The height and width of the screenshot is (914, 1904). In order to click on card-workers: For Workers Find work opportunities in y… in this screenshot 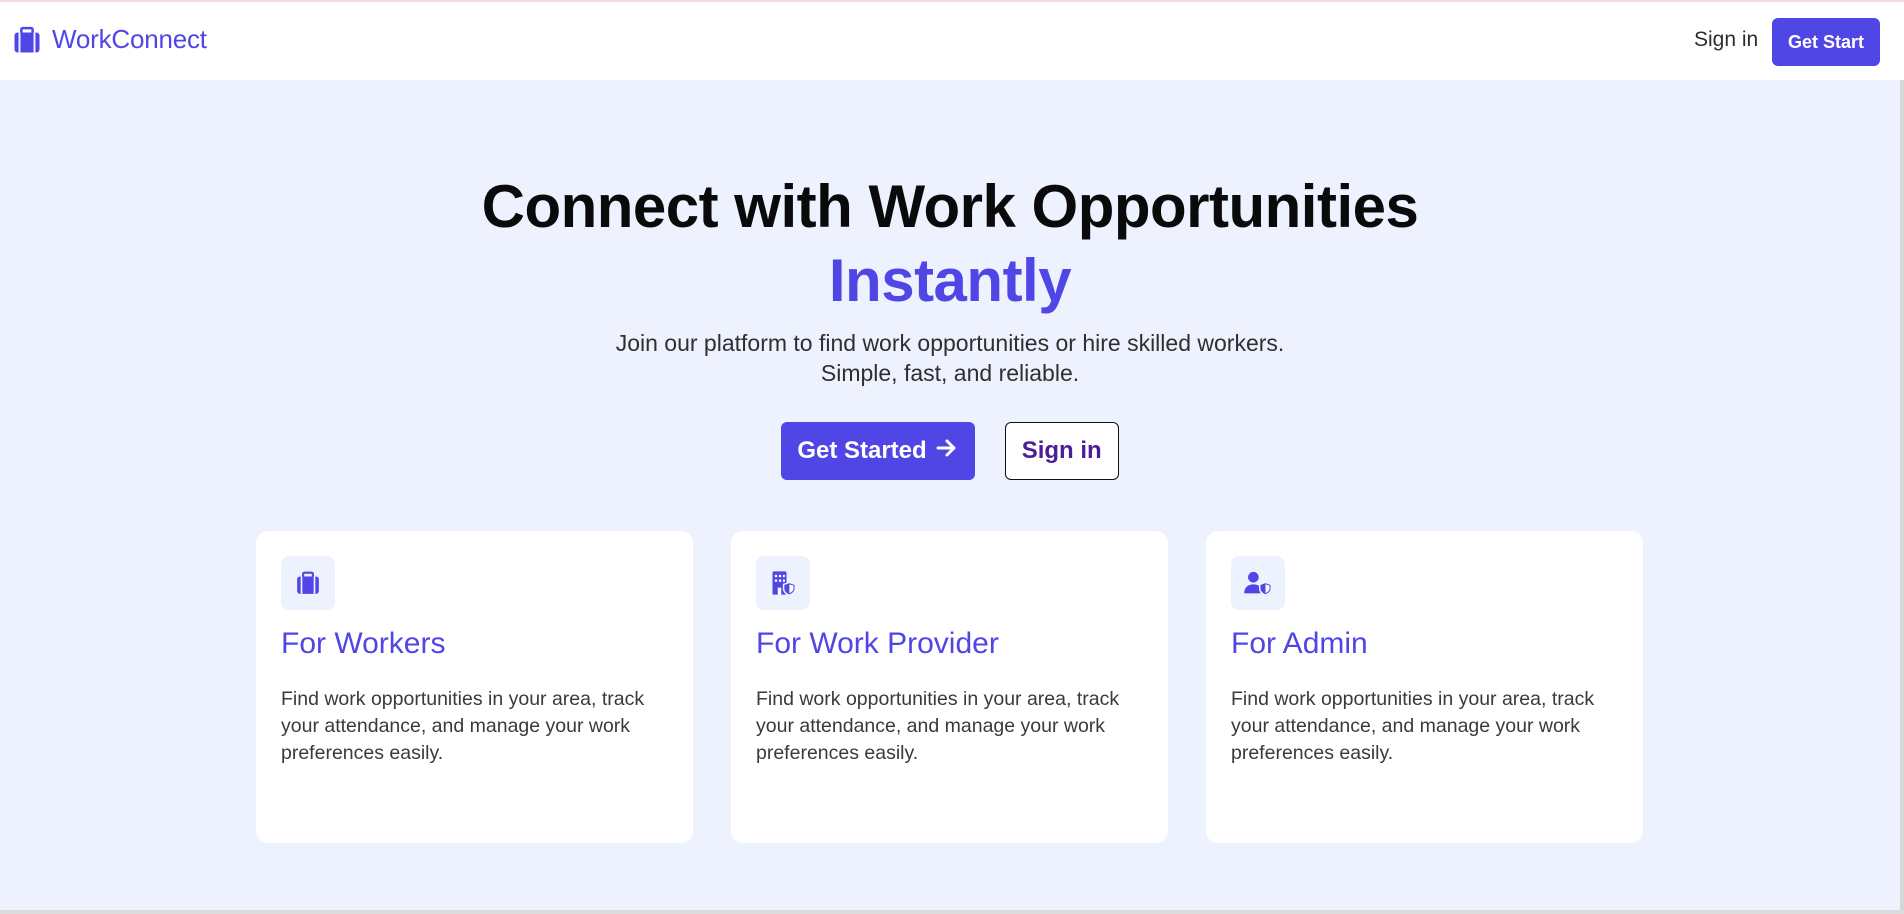, I will do `click(474, 687)`.